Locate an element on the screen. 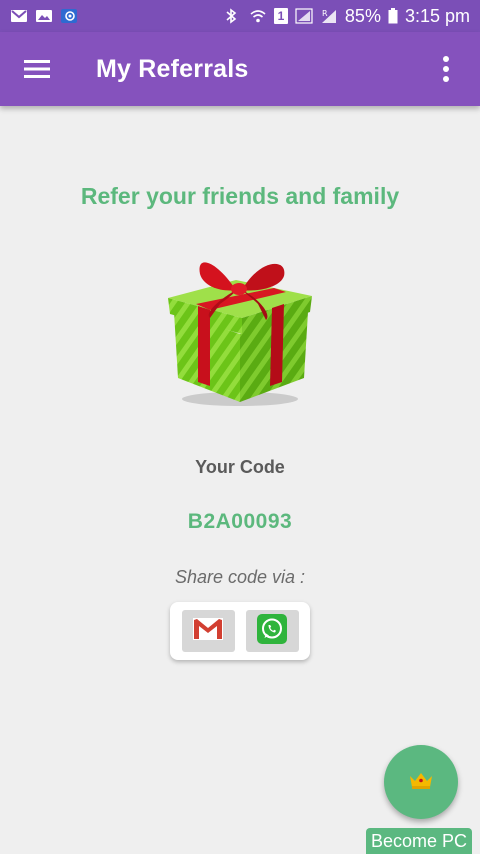 Image resolution: width=480 pixels, height=854 pixels. share-gmail-button is located at coordinates (208, 631).